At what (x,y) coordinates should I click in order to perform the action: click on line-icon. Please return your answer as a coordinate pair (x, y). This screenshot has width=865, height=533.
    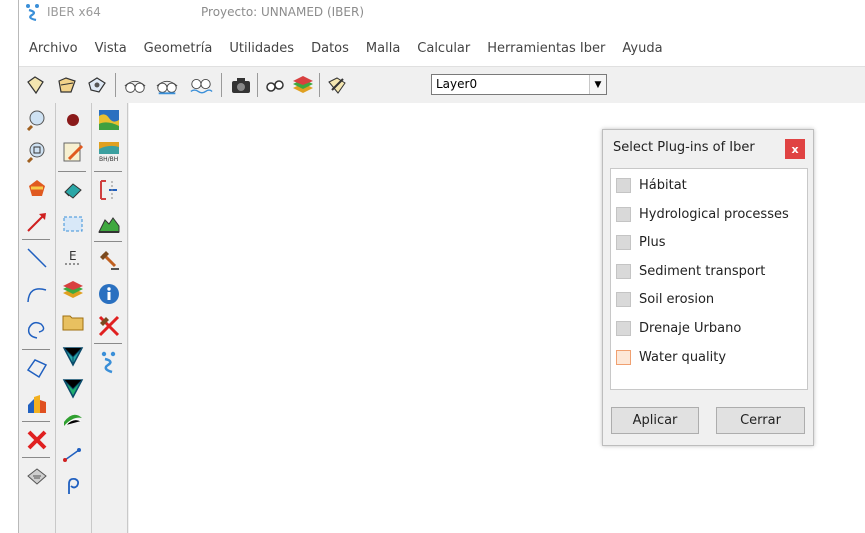
    Looking at the image, I should click on (37, 258).